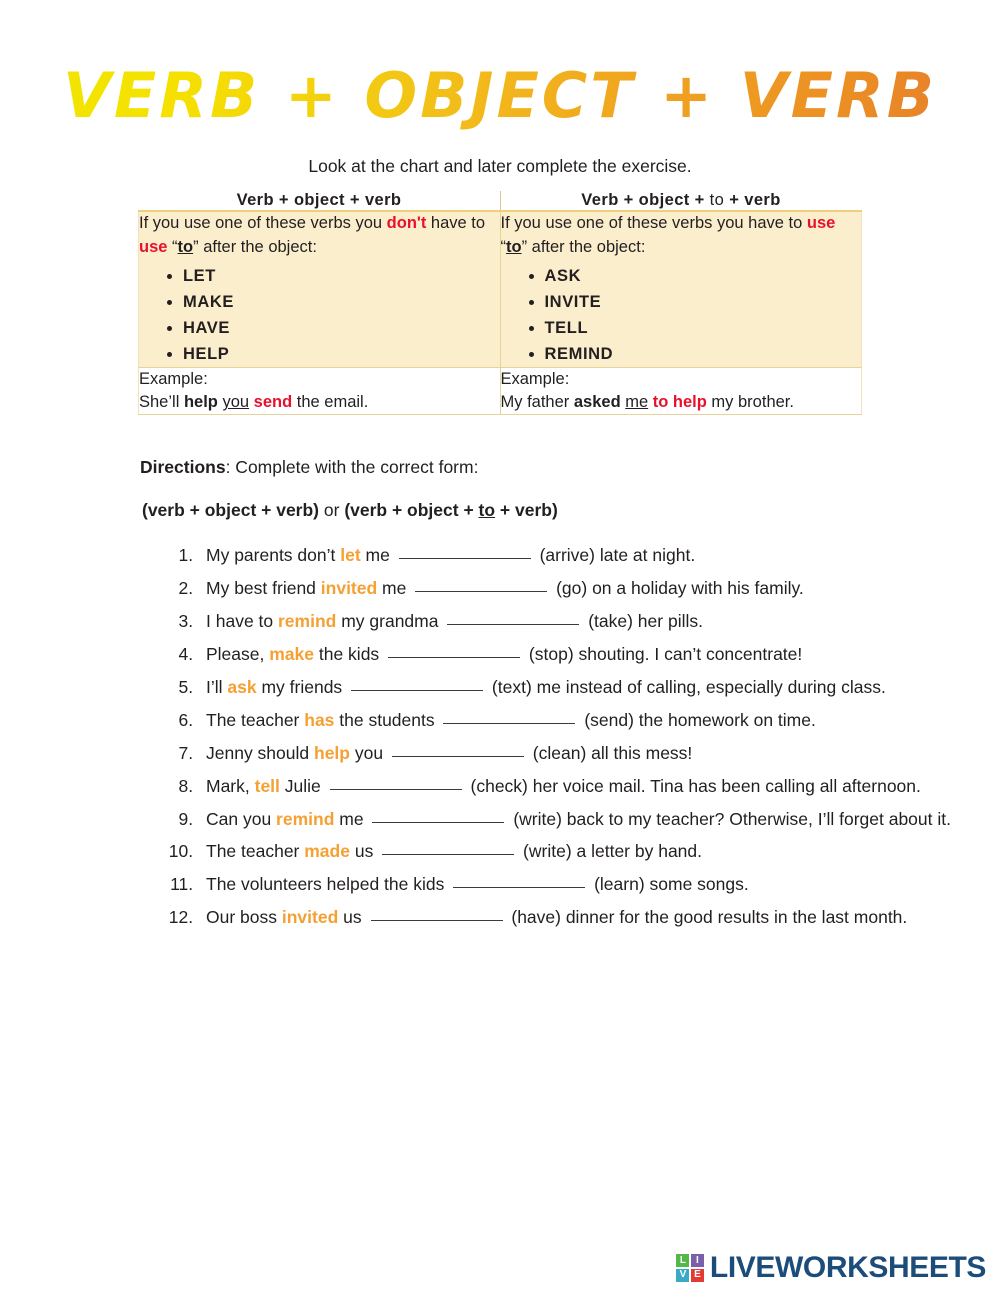 The height and width of the screenshot is (1291, 1000). I want to click on exercise-pre-text: The volunteers helped the kids, so click(328, 884).